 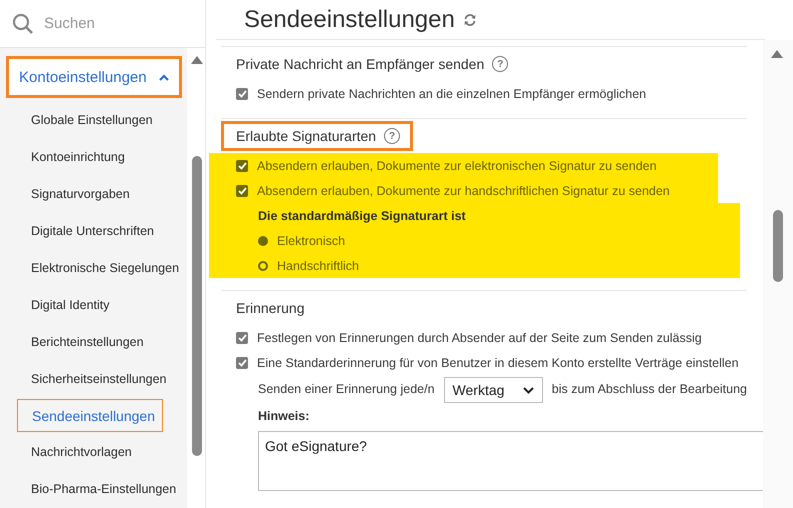 I want to click on checkbox-label: Festlegen von Erinnerungen durch Absender auf der Seite zum Senden zulässig, so click(x=479, y=337).